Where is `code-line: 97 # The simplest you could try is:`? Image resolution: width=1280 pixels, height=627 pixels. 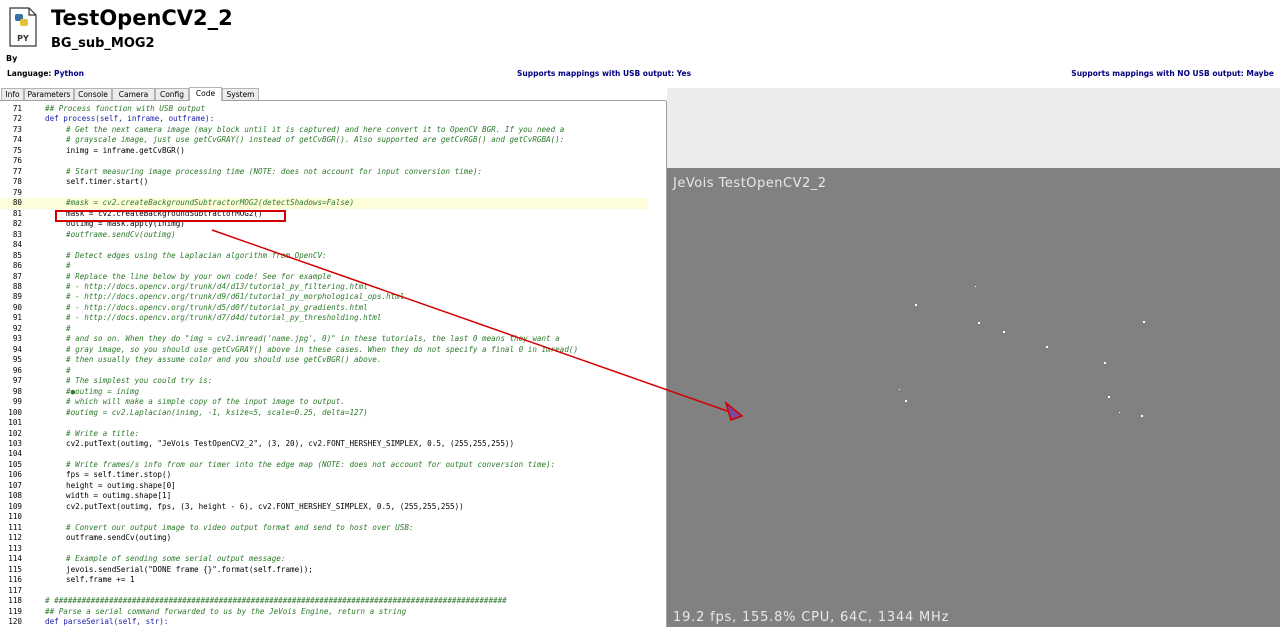
code-line: 97 # The simplest you could try is: is located at coordinates (324, 381).